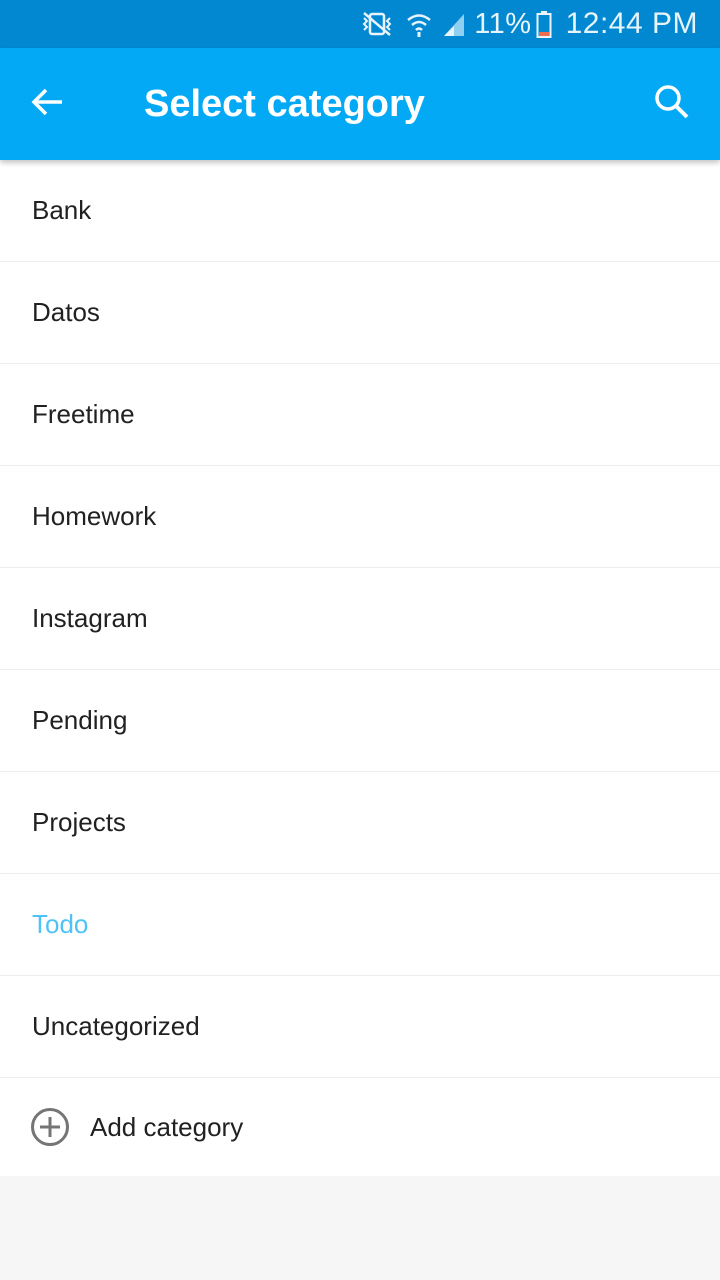 The width and height of the screenshot is (720, 1280). I want to click on add-category-label: Add category, so click(167, 1126).